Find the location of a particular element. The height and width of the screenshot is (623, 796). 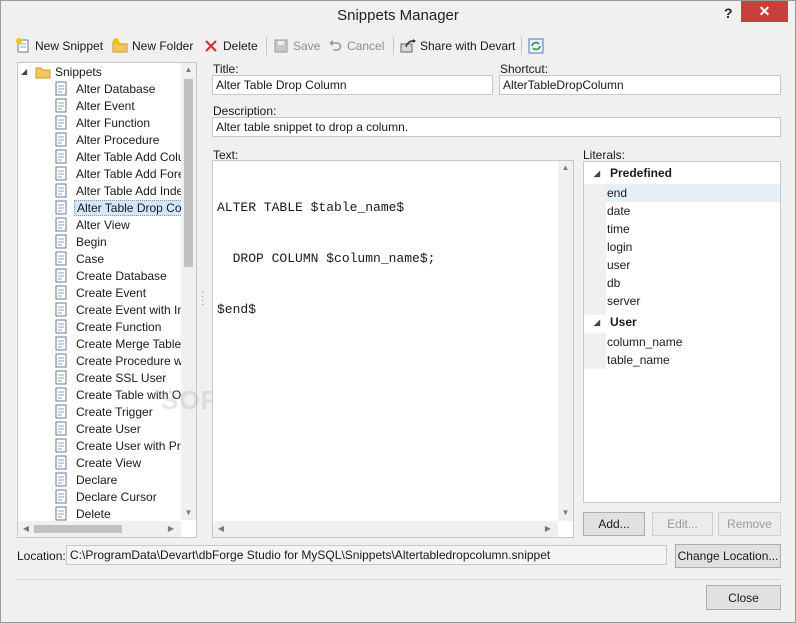

share-label: Share with Devart is located at coordinates (468, 46).